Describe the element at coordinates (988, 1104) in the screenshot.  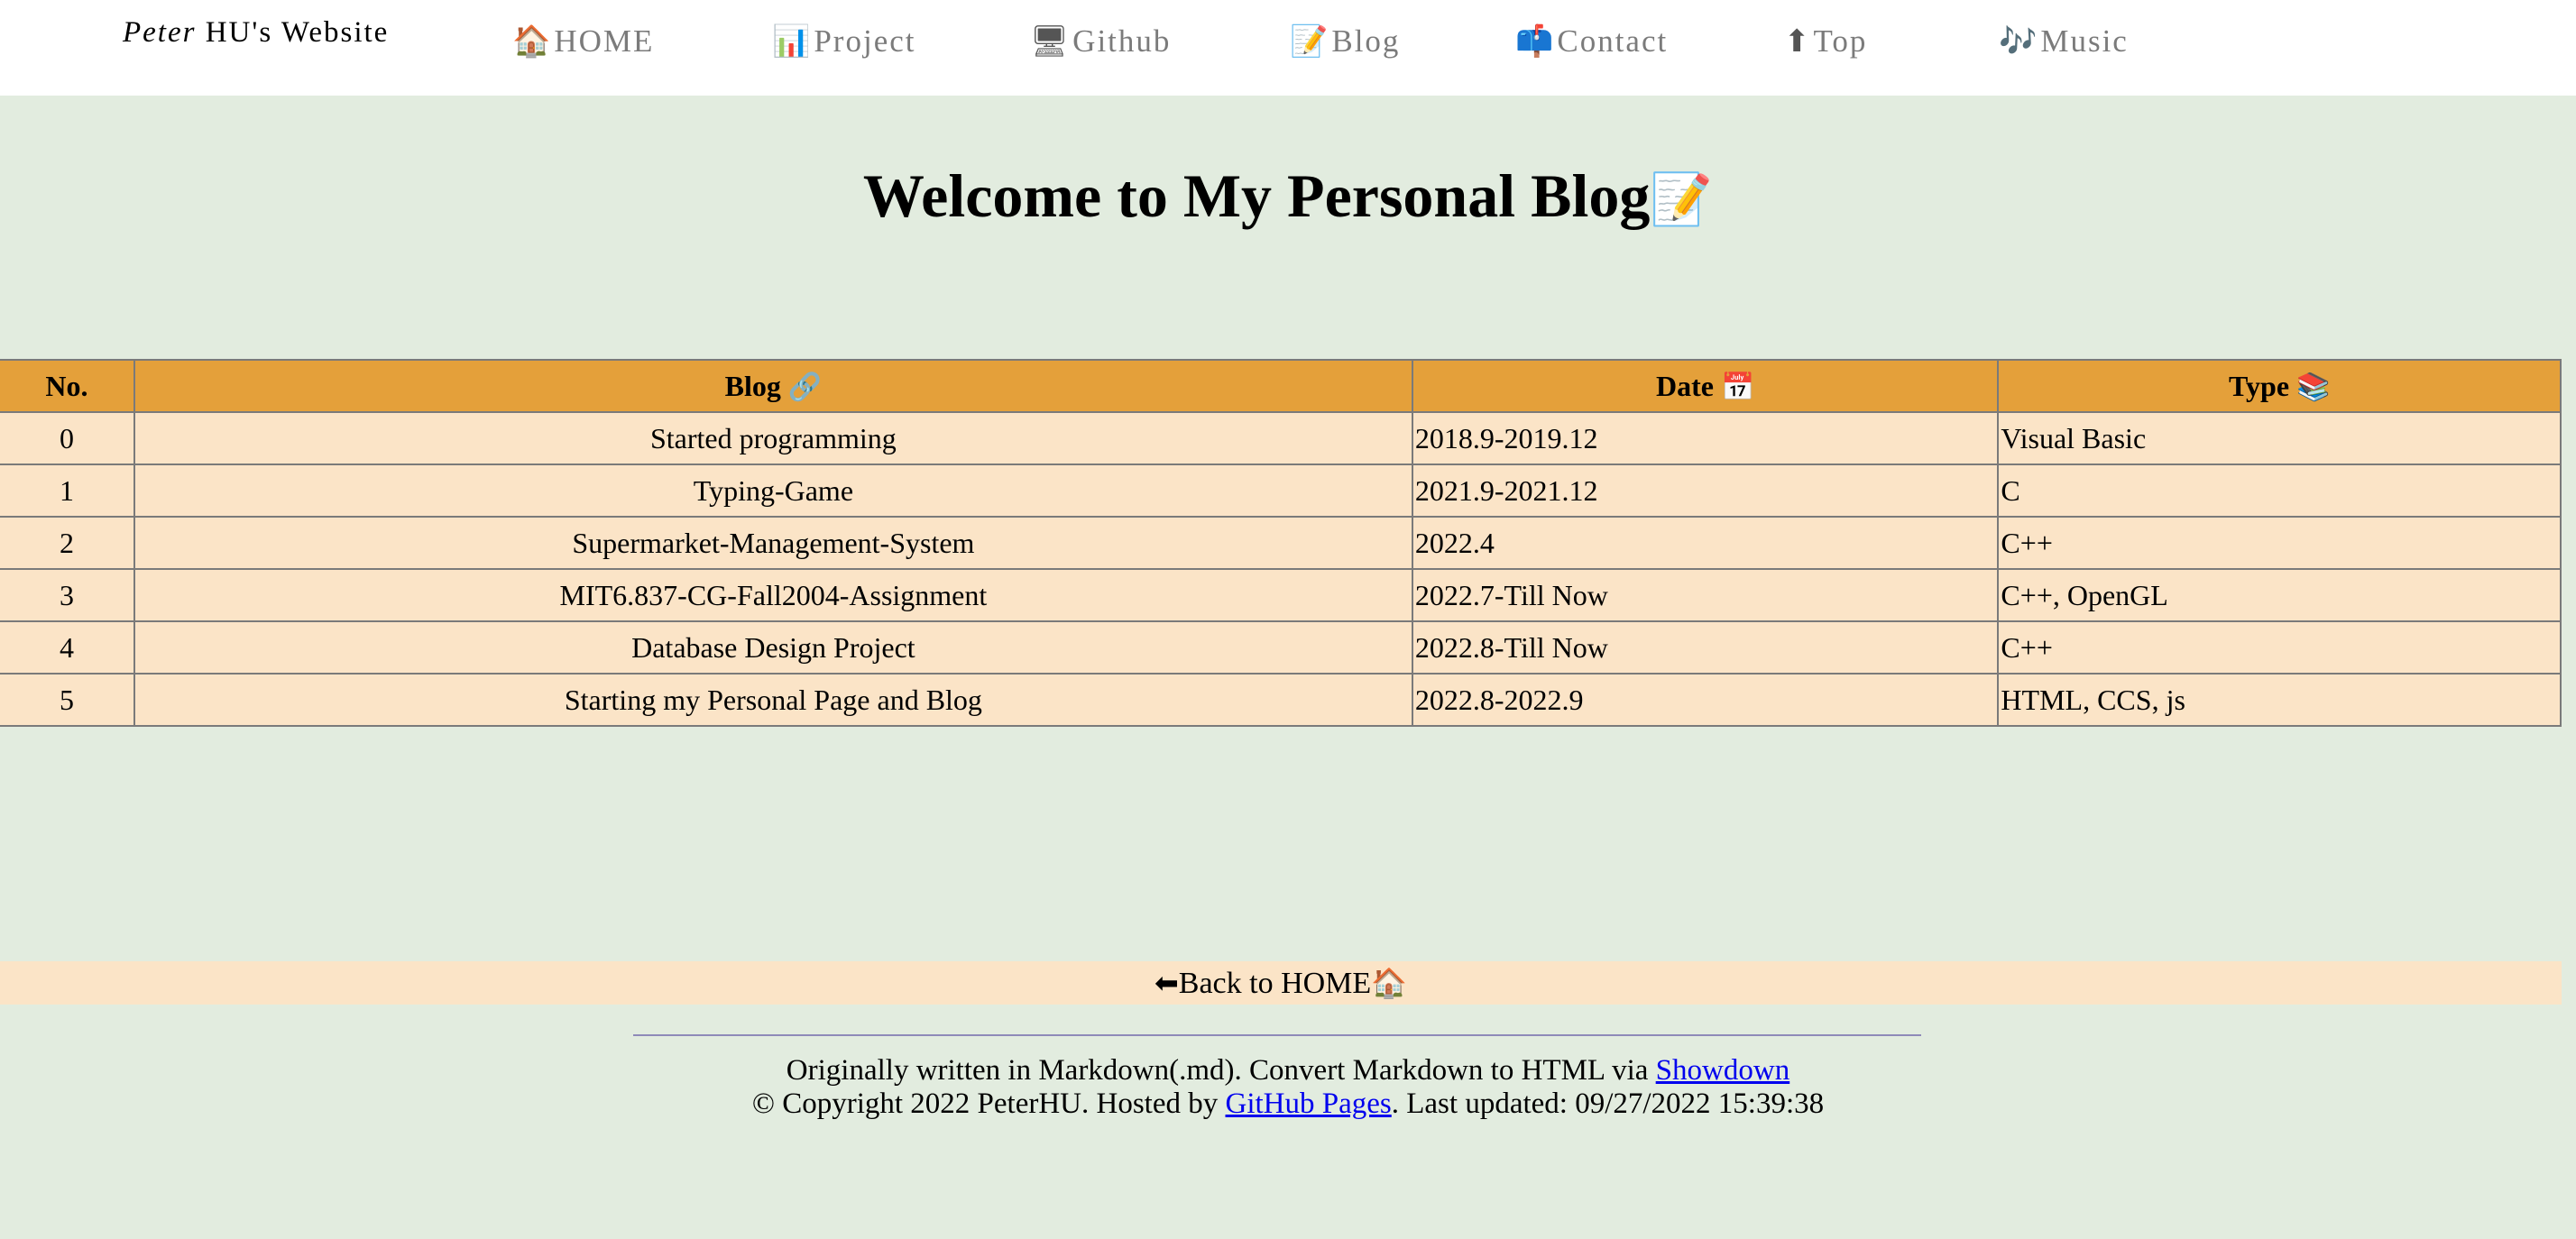
I see `footer-copyright-text: © Copyright 2022 PeterHU. Hosted by` at that location.